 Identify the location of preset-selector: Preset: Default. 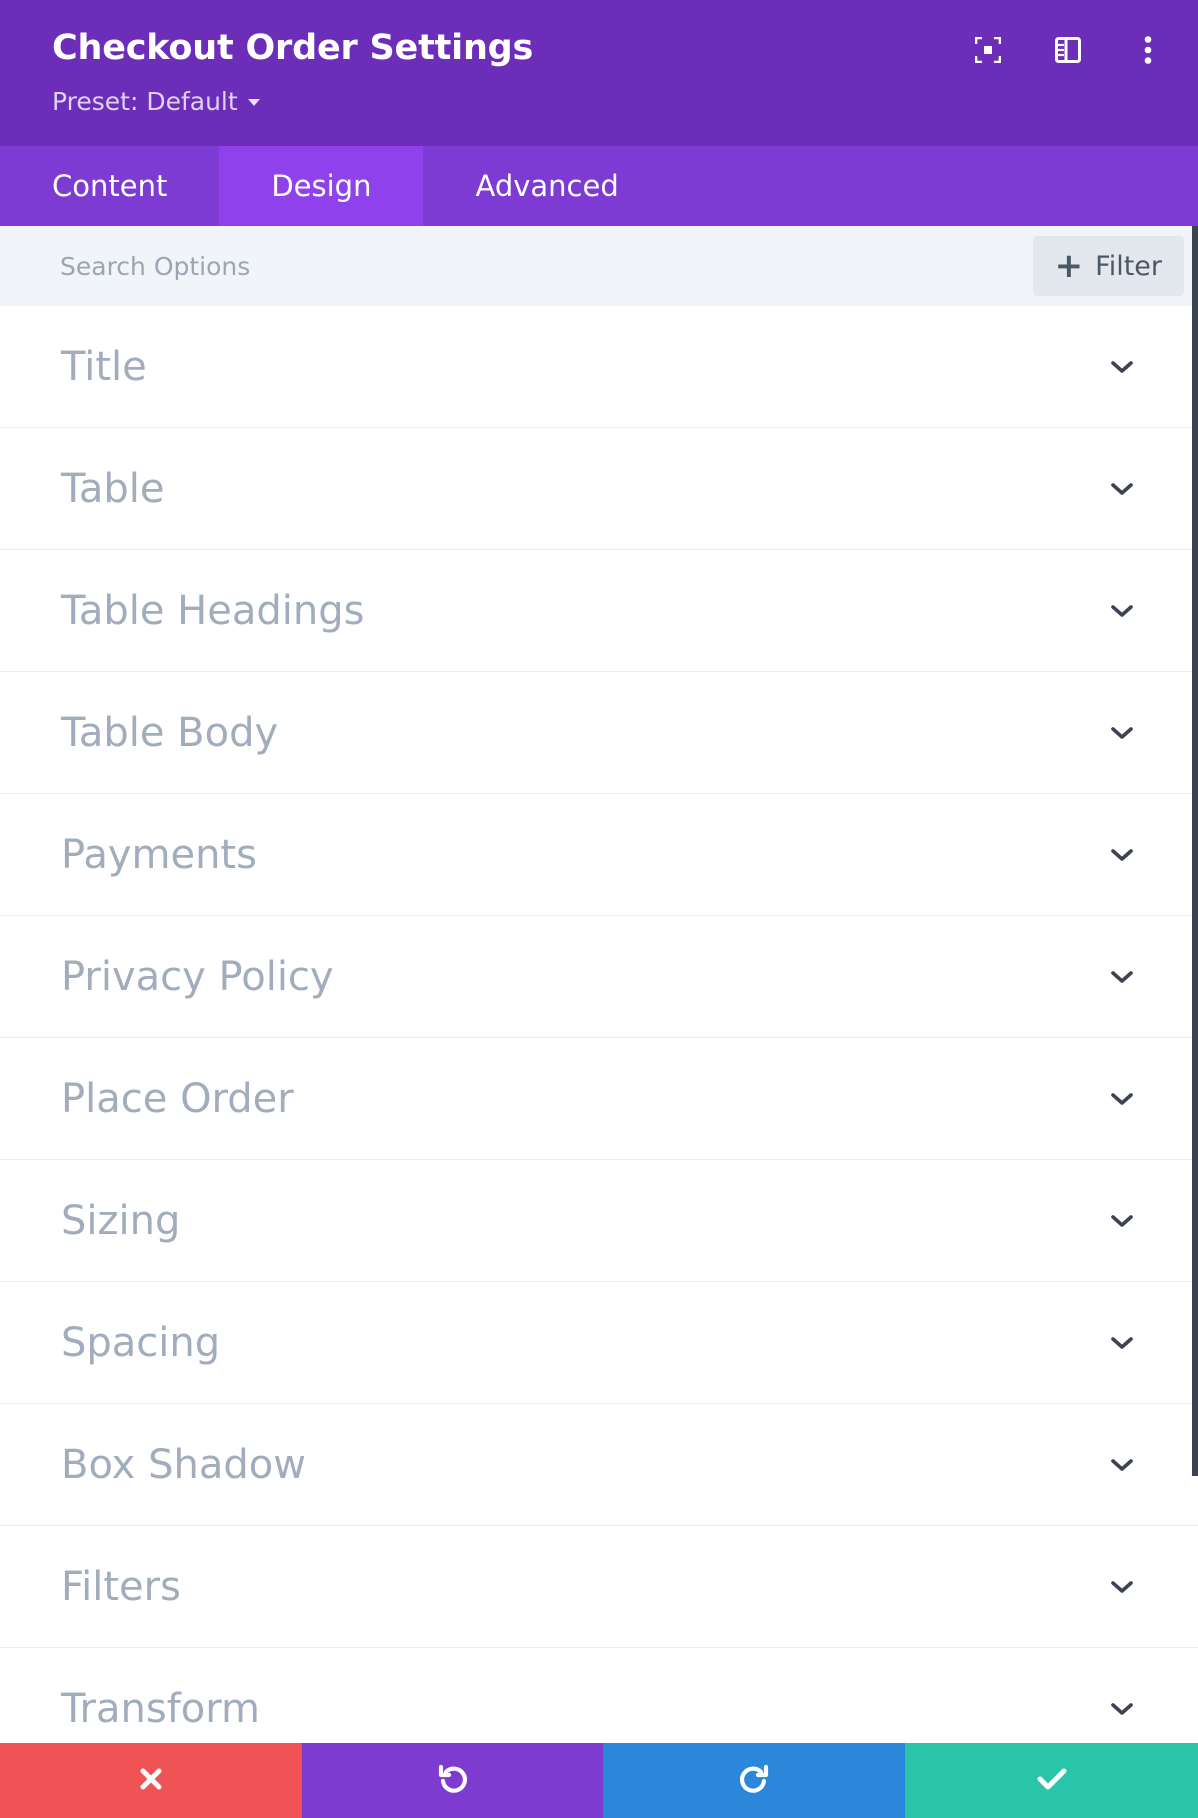
(156, 101).